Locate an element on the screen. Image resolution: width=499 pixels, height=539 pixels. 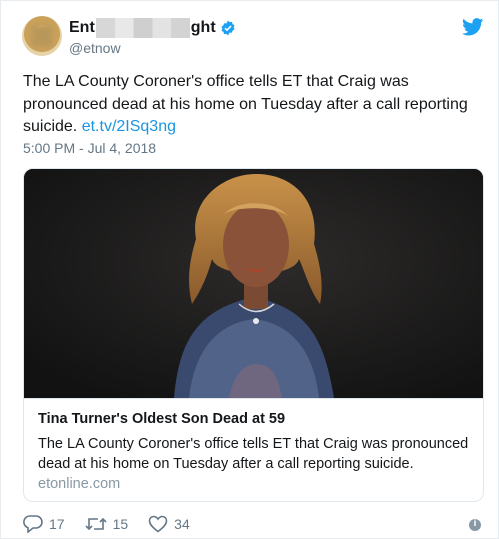
redacted-name-block is located at coordinates (142, 28).